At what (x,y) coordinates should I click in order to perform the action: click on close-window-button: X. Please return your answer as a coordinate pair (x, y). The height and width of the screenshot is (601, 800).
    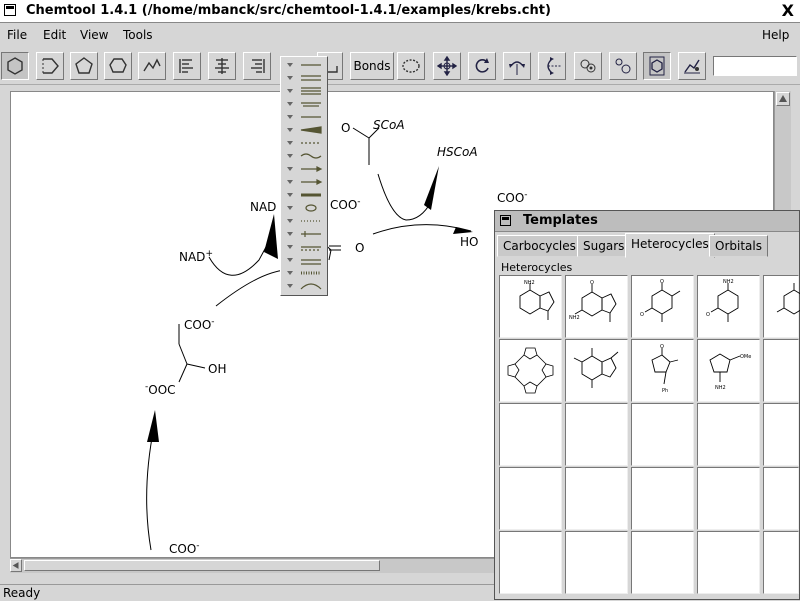
    Looking at the image, I should click on (788, 10).